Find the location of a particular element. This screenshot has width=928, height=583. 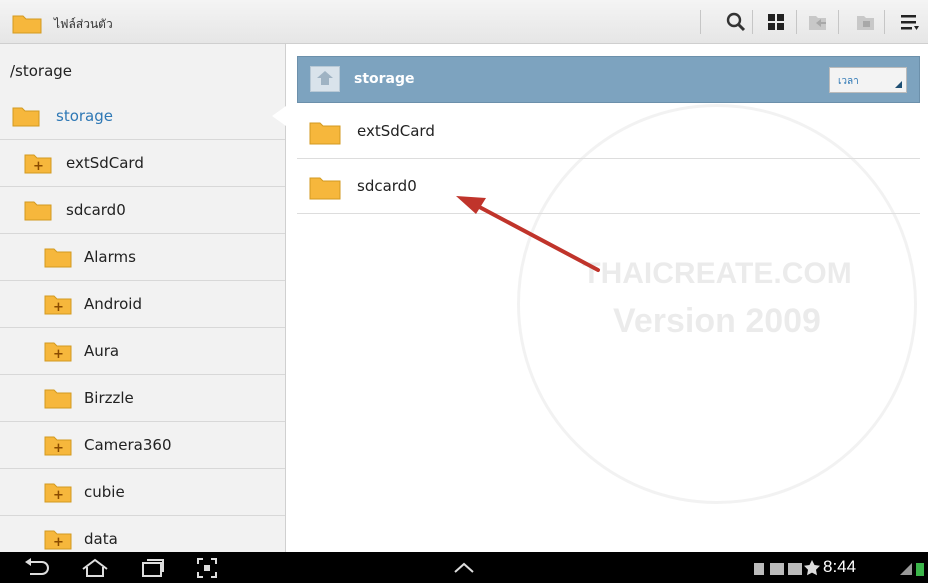

menu-button is located at coordinates (910, 22).